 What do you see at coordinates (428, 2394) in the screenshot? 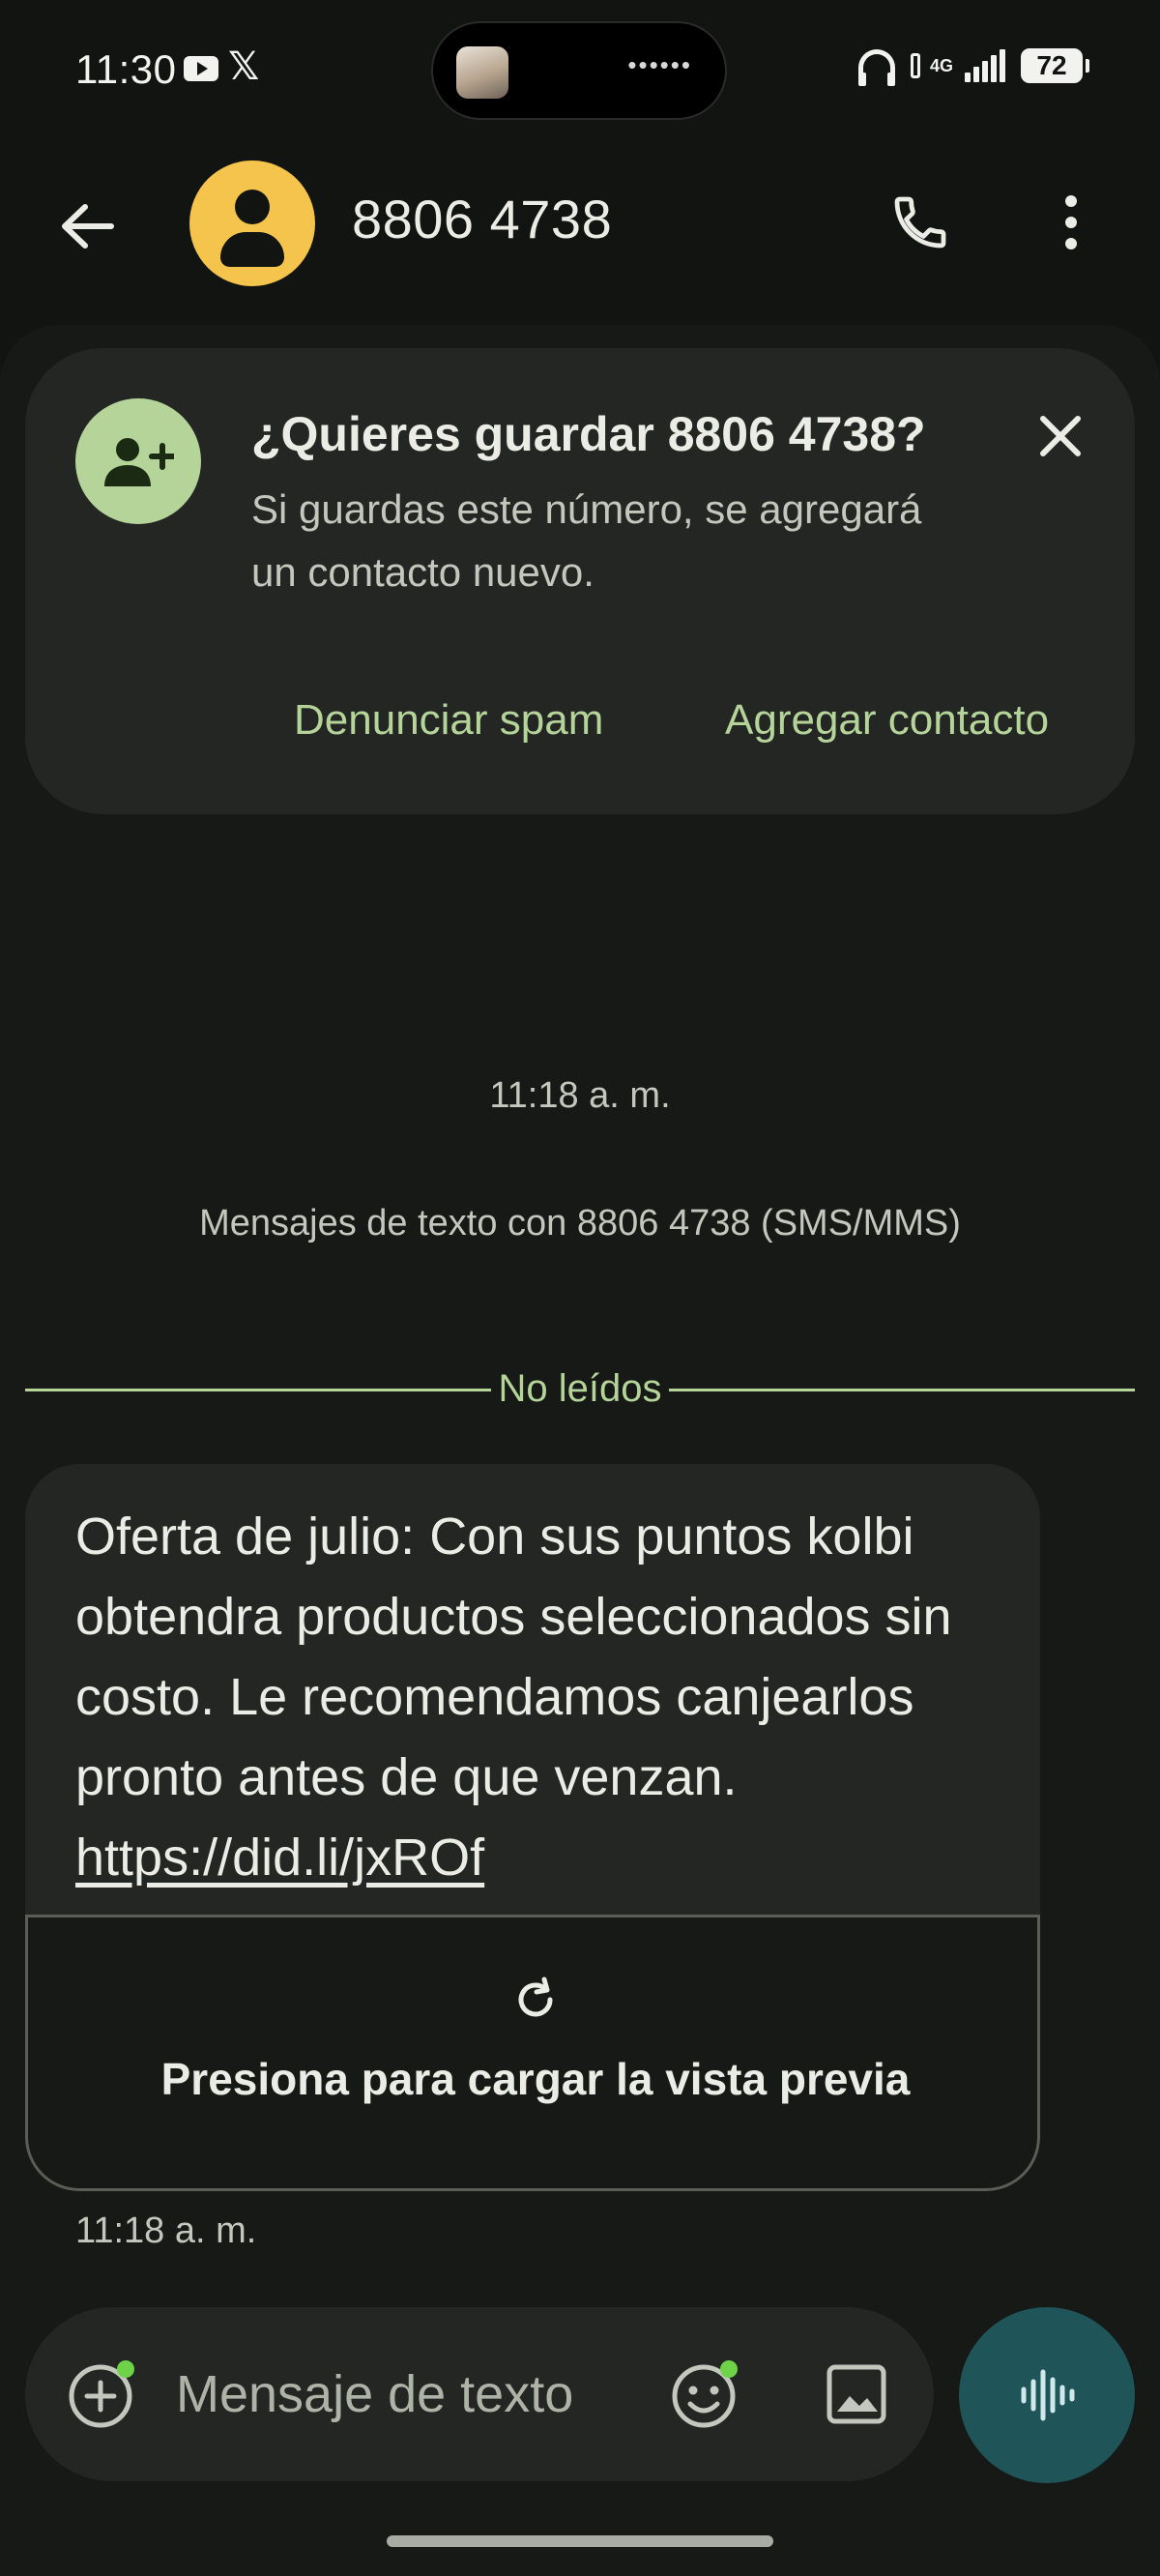
I see `message-input` at bounding box center [428, 2394].